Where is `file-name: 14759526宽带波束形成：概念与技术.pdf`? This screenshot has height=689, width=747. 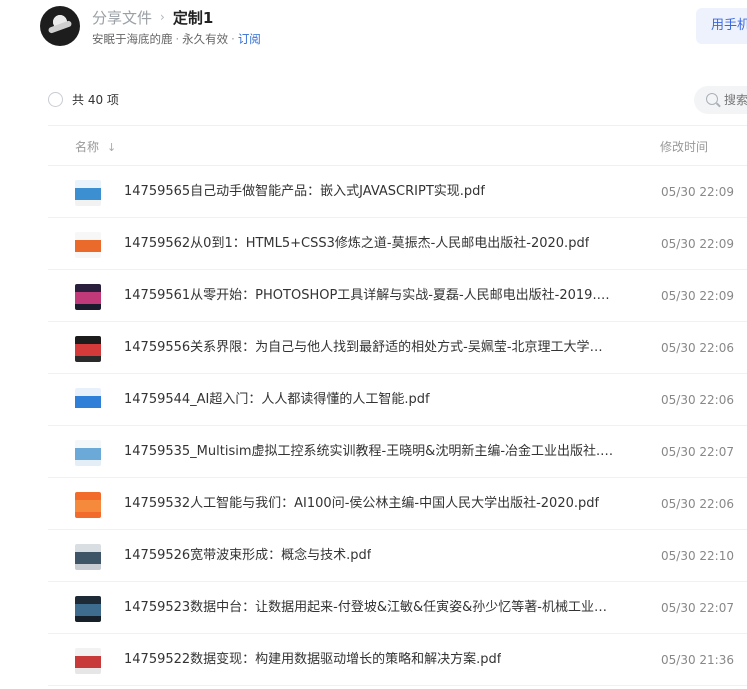 file-name: 14759526宽带波束形成：概念与技术.pdf is located at coordinates (247, 556).